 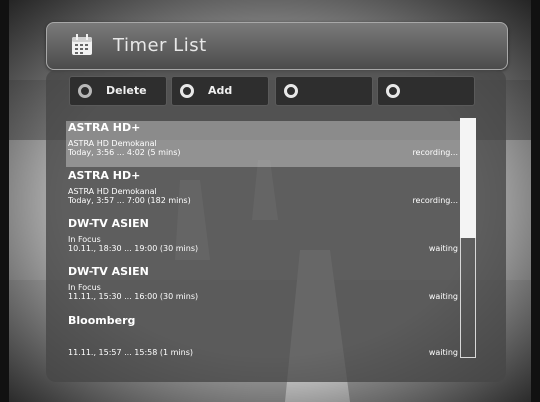 What do you see at coordinates (124, 152) in the screenshot?
I see `timer-time: Today, 3:56 ... 4:02 (5 mins)` at bounding box center [124, 152].